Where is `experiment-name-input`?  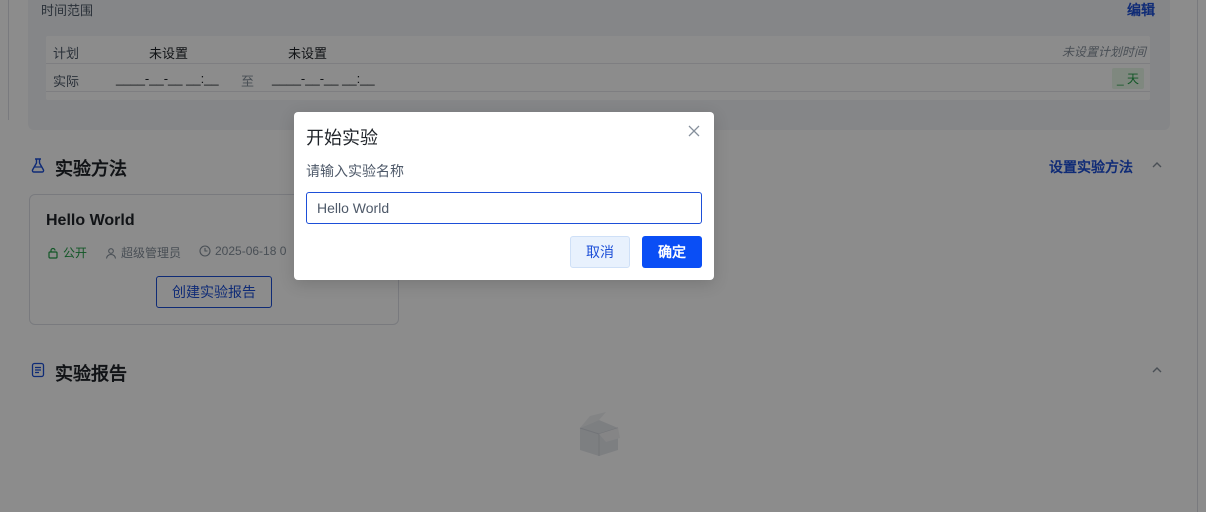 experiment-name-input is located at coordinates (504, 208).